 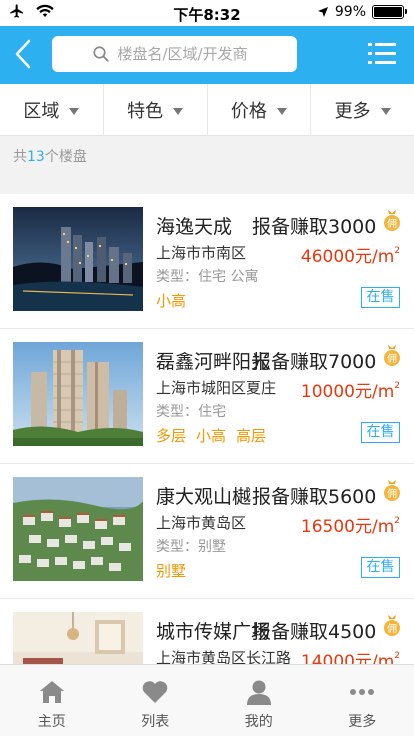 I want to click on tab-label: 列表, so click(x=155, y=722).